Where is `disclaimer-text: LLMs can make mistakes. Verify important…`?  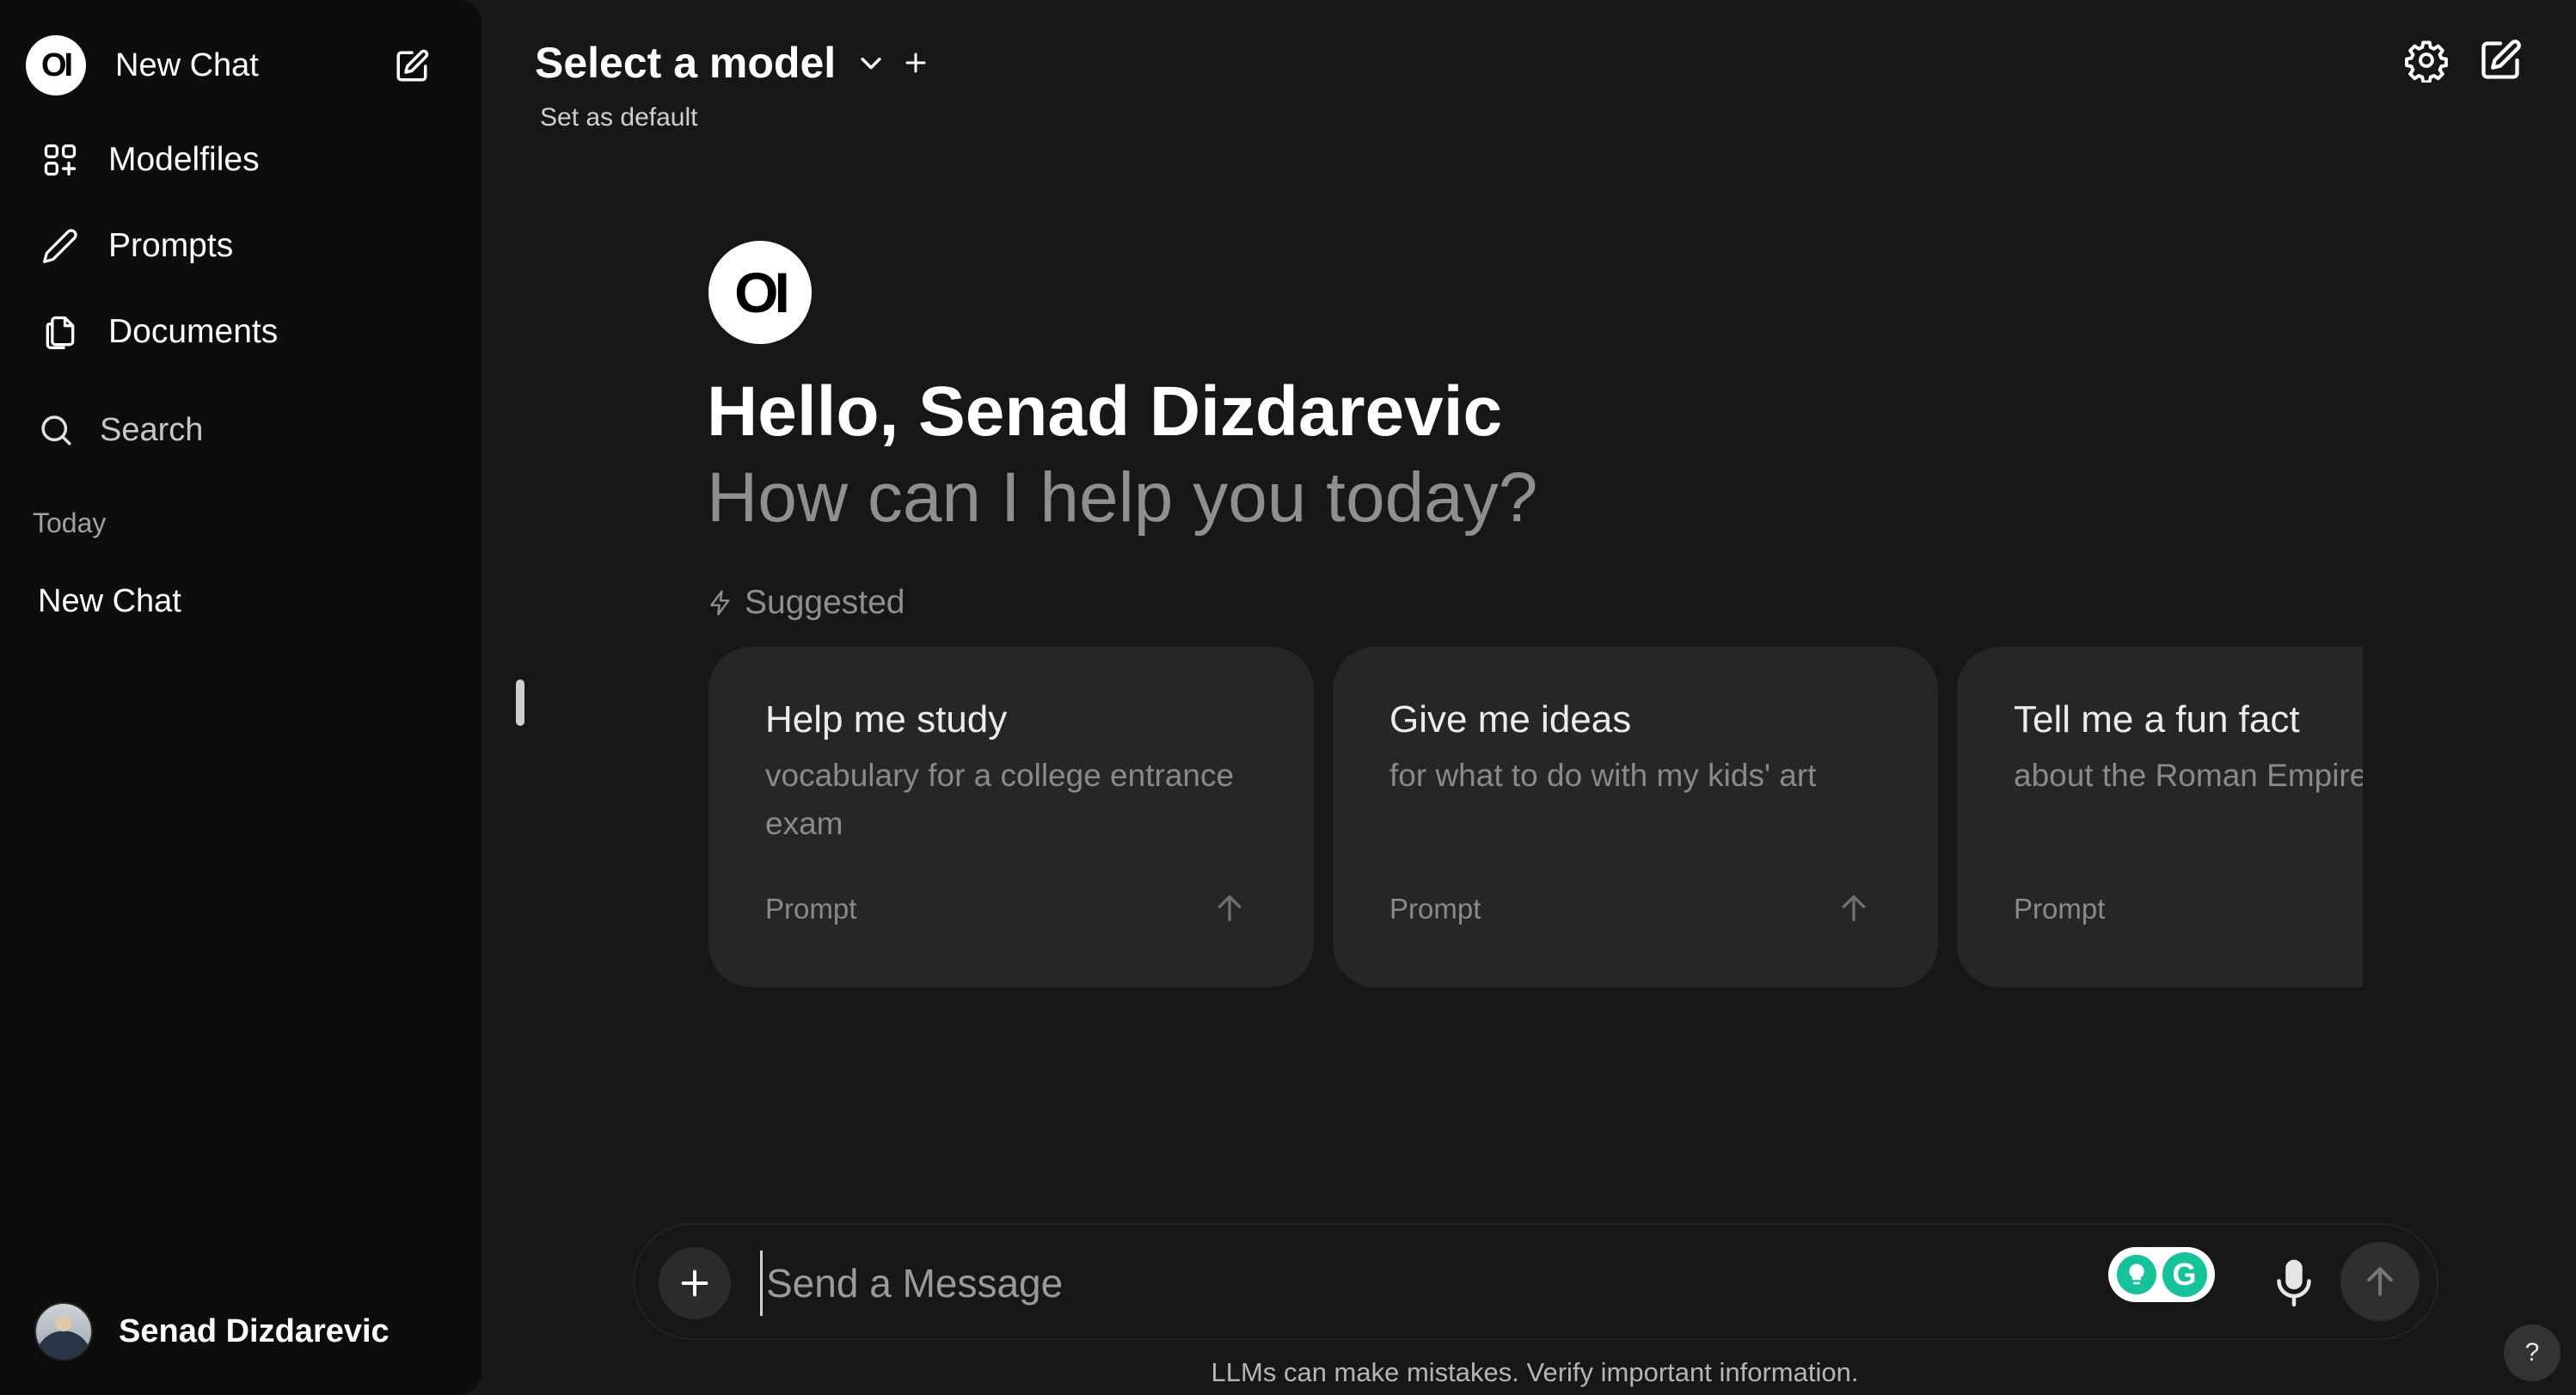 disclaimer-text: LLMs can make mistakes. Verify important… is located at coordinates (1535, 1372).